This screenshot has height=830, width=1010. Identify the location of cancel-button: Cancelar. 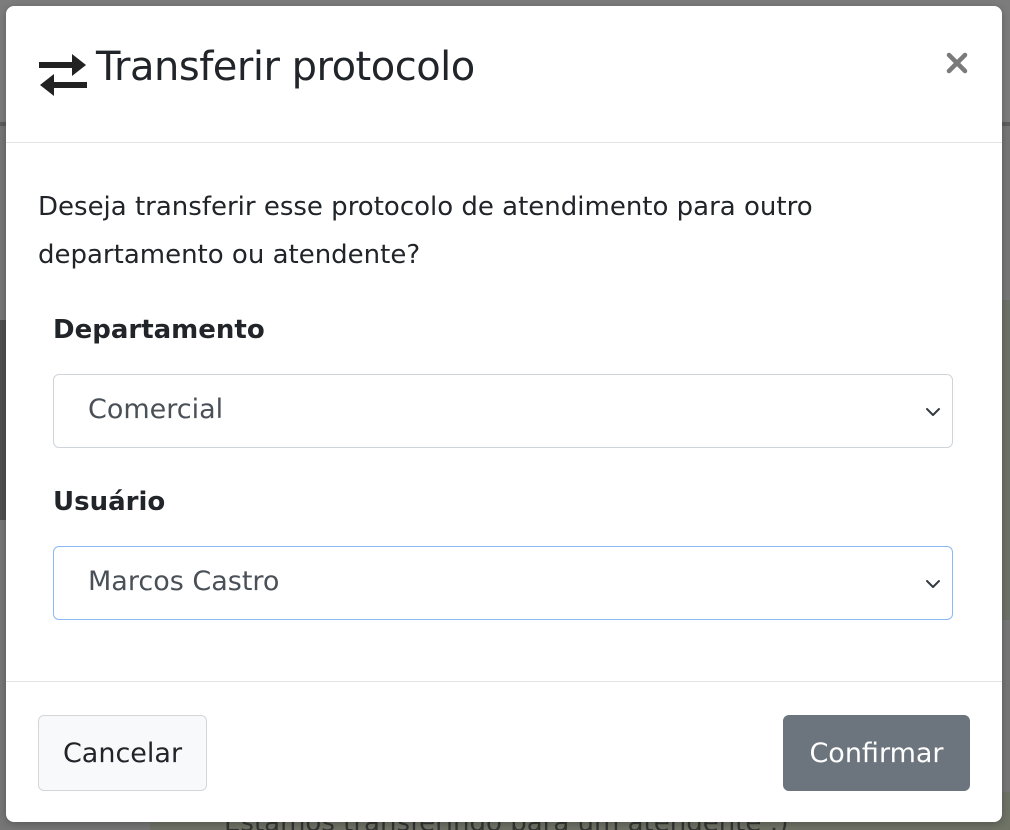
(122, 753).